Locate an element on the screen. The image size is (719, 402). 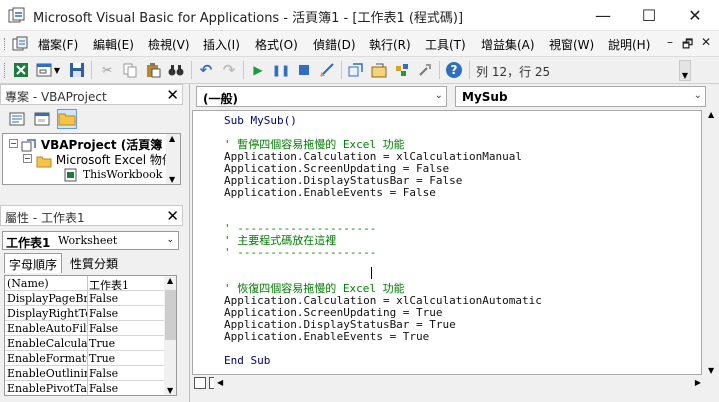
properties-scrollbar: ▲ ▼ is located at coordinates (170, 335).